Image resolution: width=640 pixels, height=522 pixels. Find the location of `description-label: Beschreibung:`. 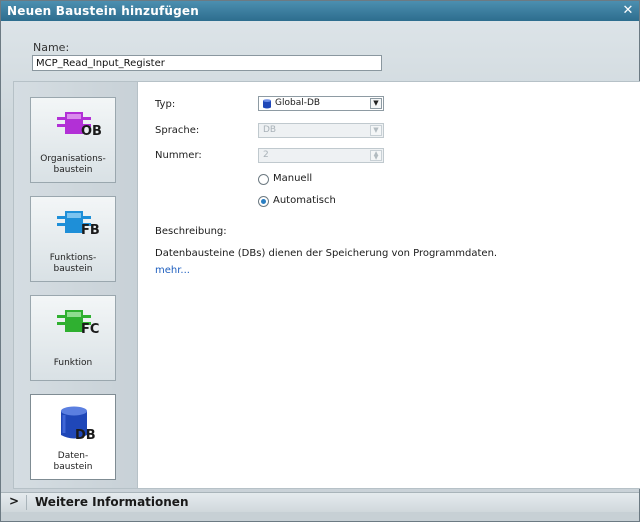

description-label: Beschreibung: is located at coordinates (191, 231).